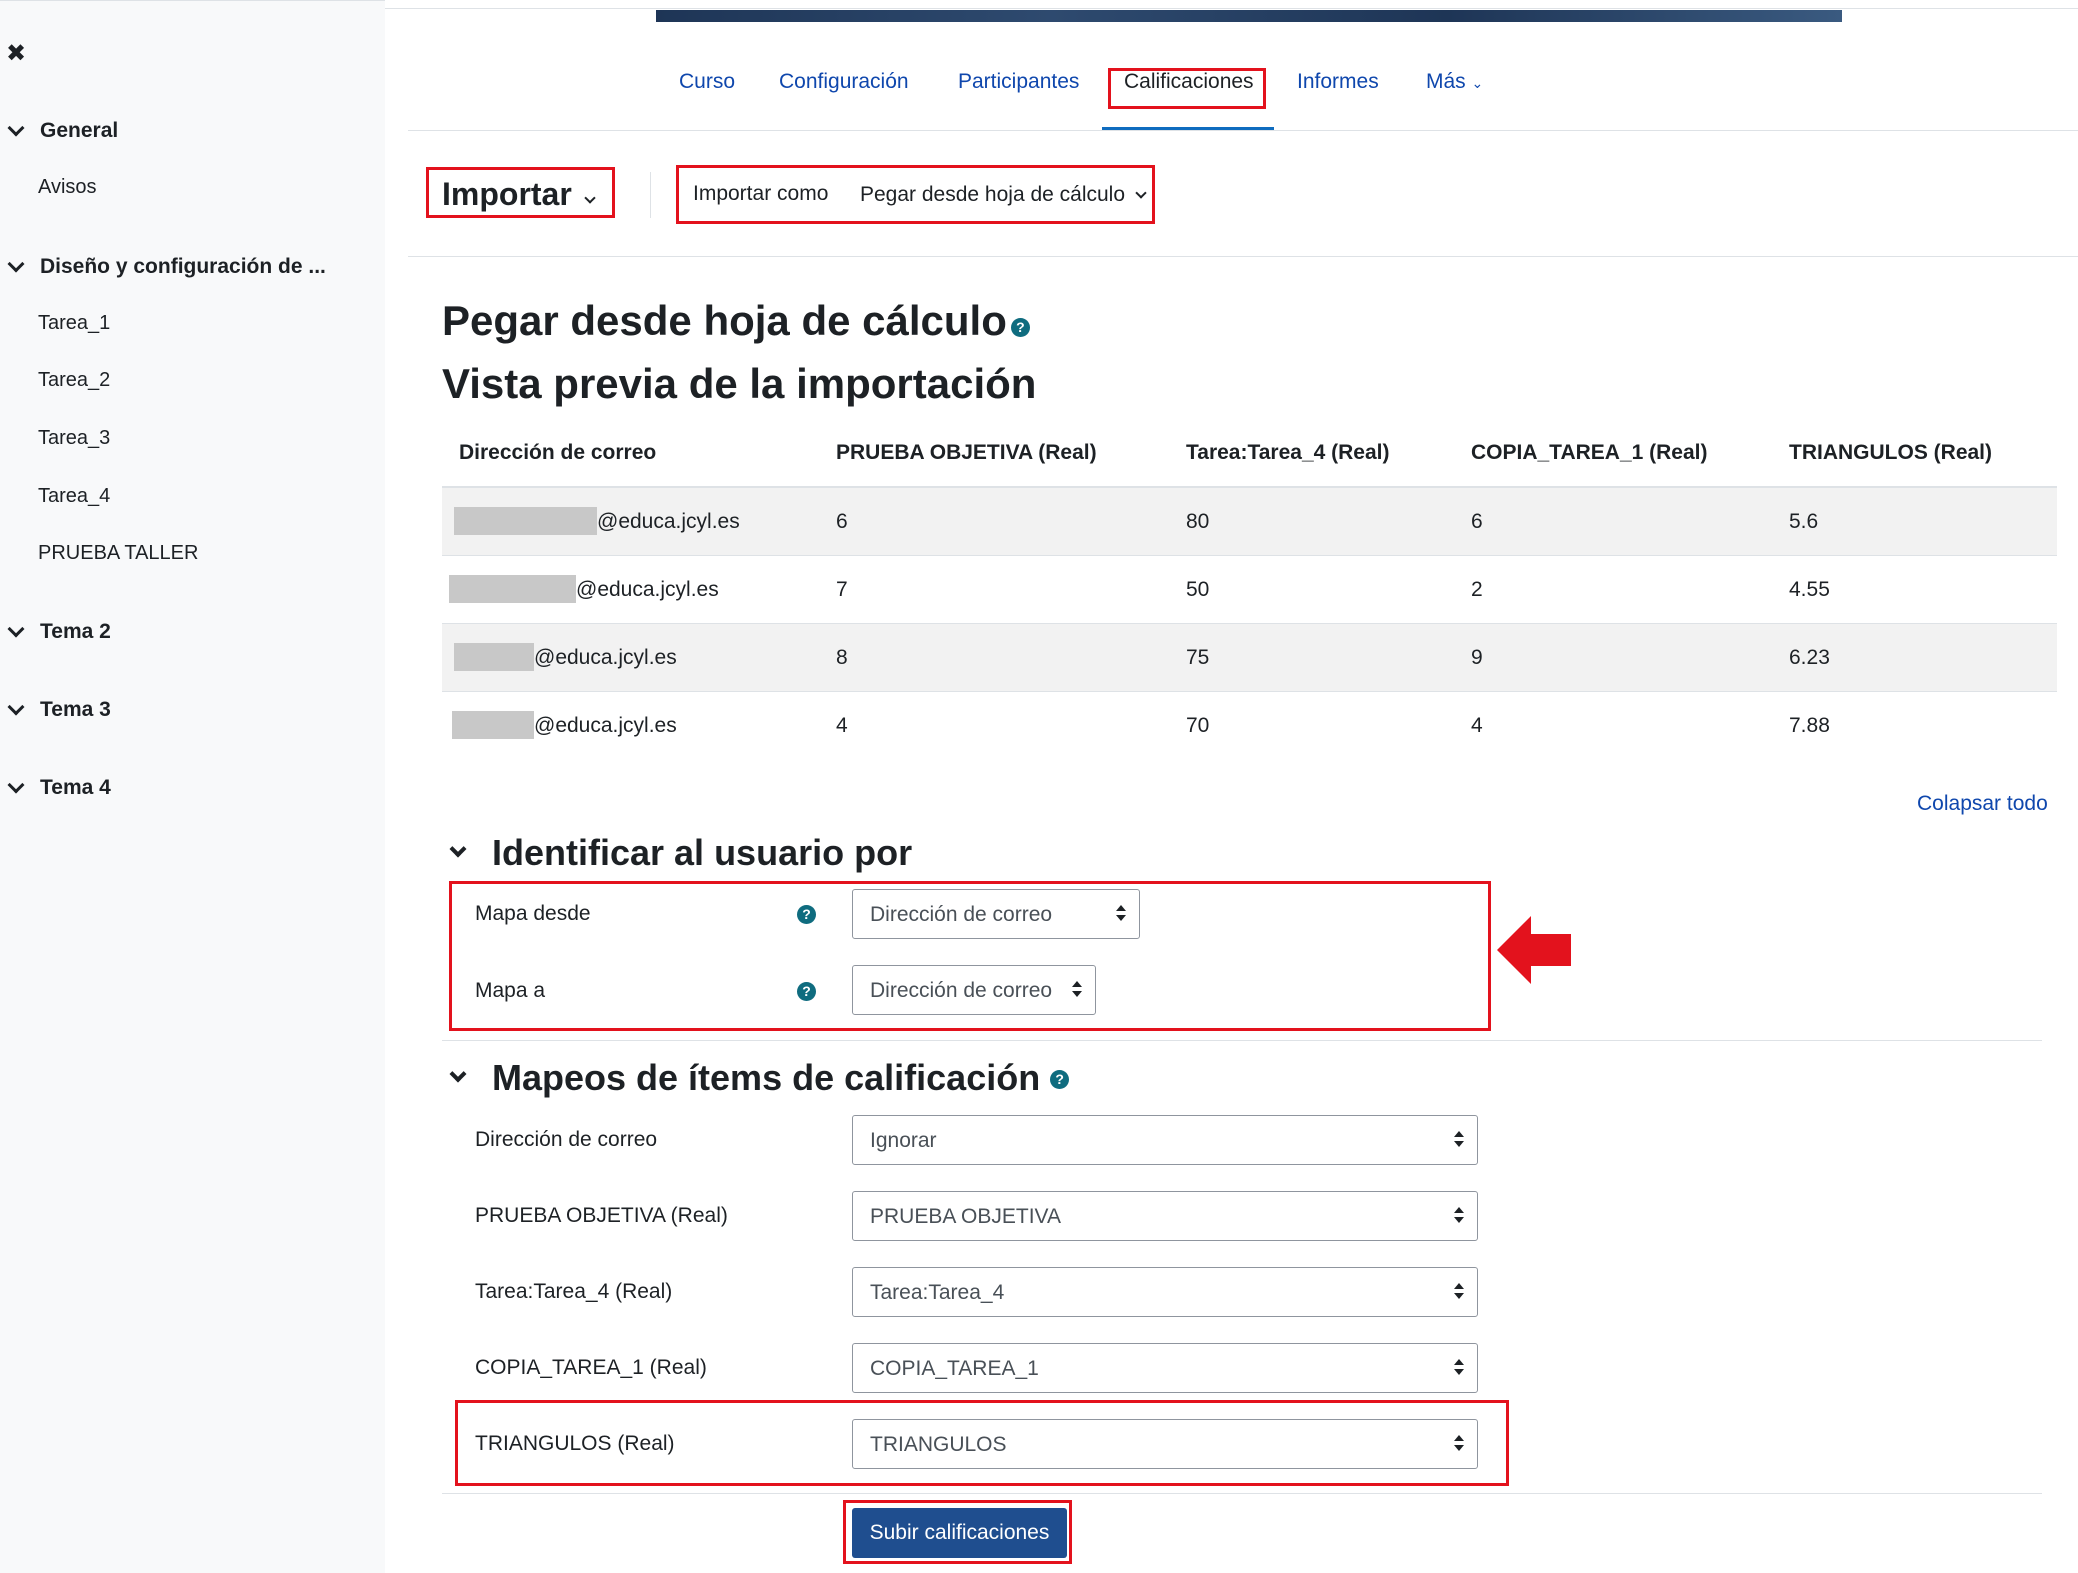 The image size is (2078, 1573). What do you see at coordinates (1891, 452) in the screenshot?
I see `column-header: TRIANGULOS (Real)` at bounding box center [1891, 452].